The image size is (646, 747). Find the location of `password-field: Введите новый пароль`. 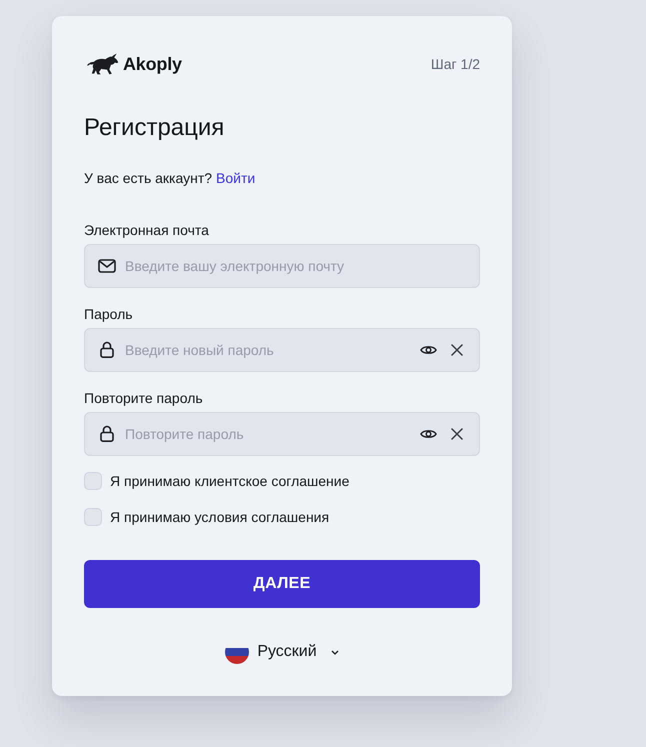

password-field: Введите новый пароль is located at coordinates (282, 350).